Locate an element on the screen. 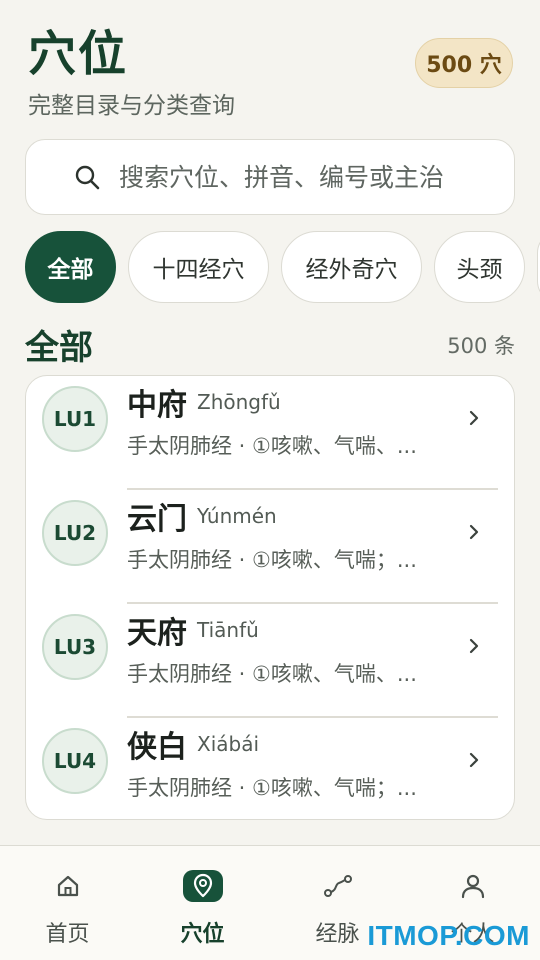  acupoint-name: 云门 is located at coordinates (157, 519).